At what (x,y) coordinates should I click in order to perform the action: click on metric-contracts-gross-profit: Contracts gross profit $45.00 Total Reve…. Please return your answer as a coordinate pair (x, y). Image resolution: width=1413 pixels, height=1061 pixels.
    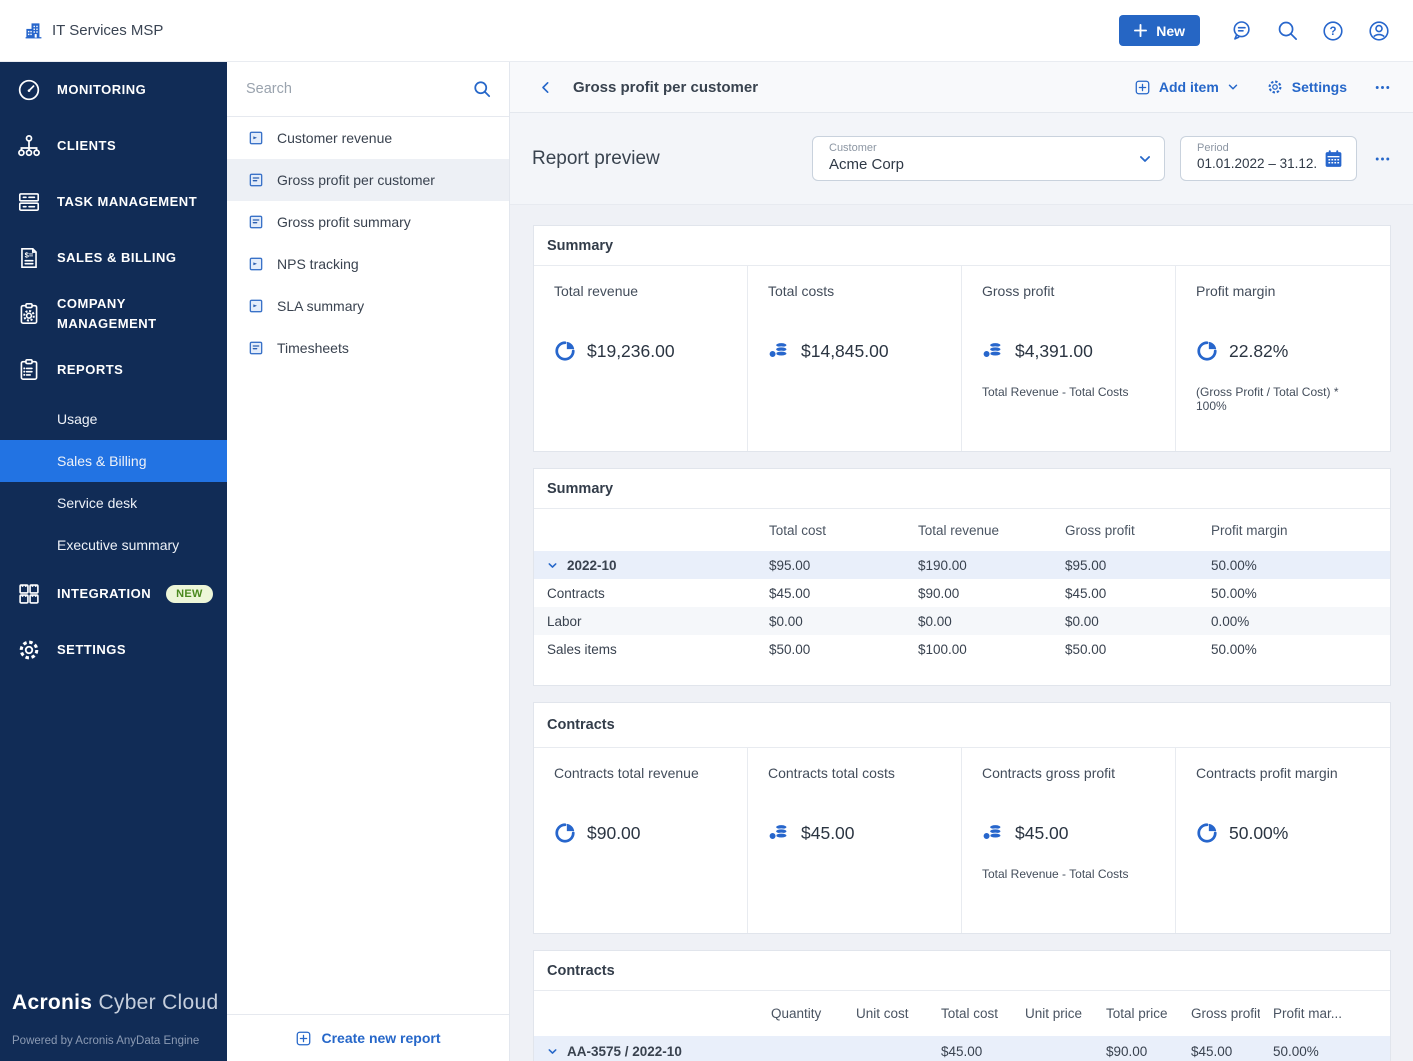
    Looking at the image, I should click on (1069, 840).